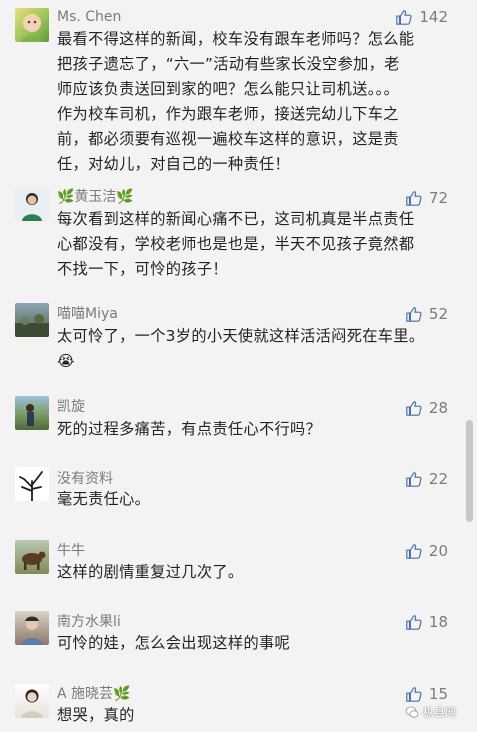 Image resolution: width=477 pixels, height=732 pixels. Describe the element at coordinates (95, 197) in the screenshot. I see `comment-author: 🌿黄玉洁🌿` at that location.